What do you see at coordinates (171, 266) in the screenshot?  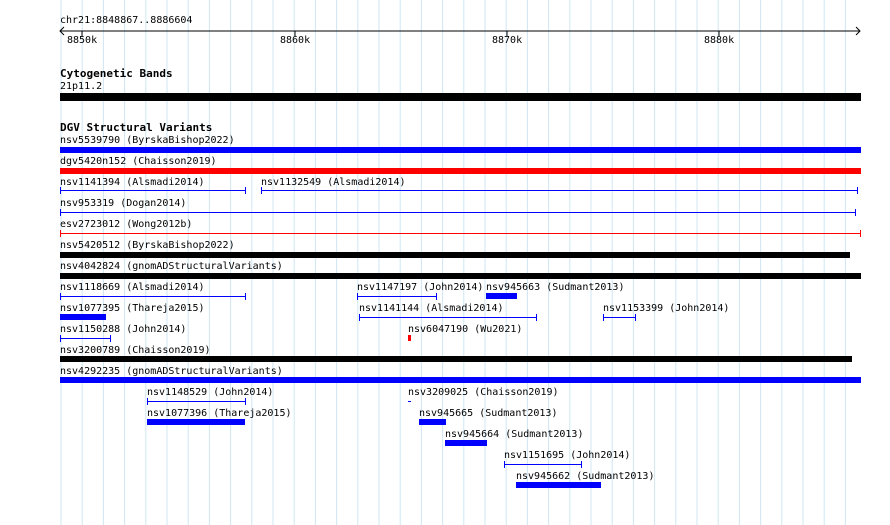 I see `feature-label: nsv4042824 (gnomADStructuralVariants)` at bounding box center [171, 266].